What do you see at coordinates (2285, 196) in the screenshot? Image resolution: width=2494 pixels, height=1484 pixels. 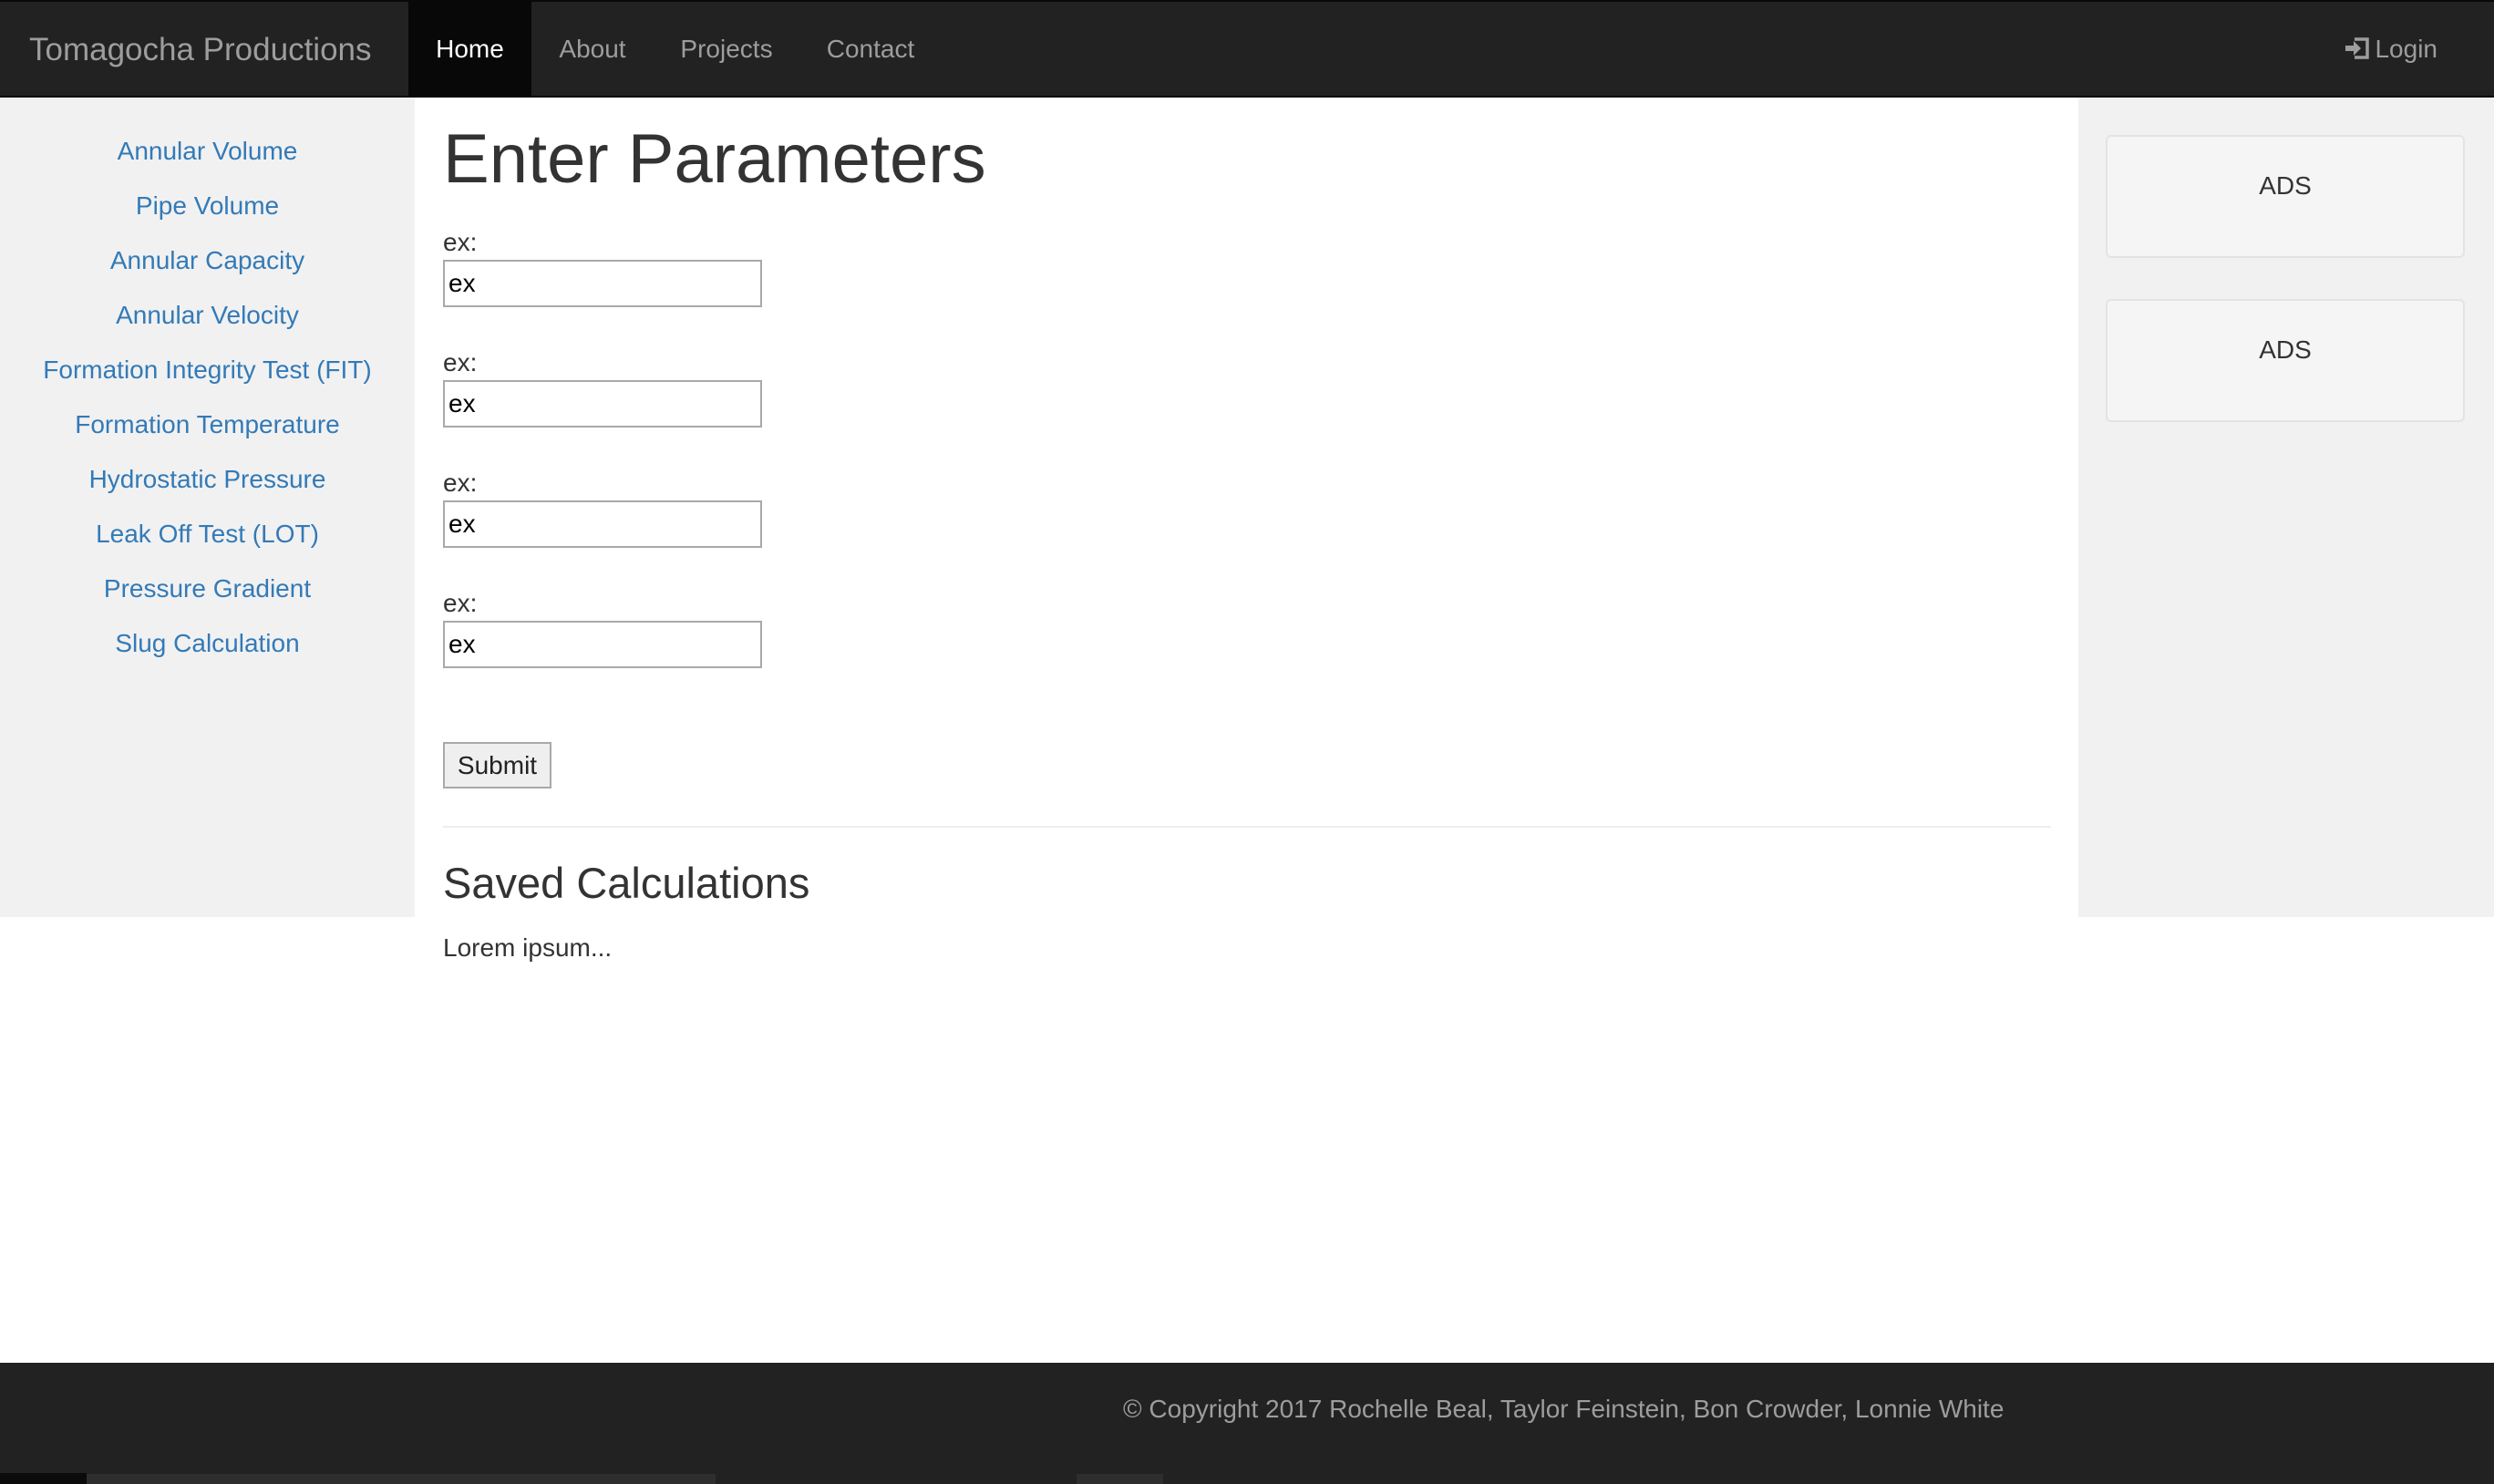 I see `ad-box-1: ADS` at bounding box center [2285, 196].